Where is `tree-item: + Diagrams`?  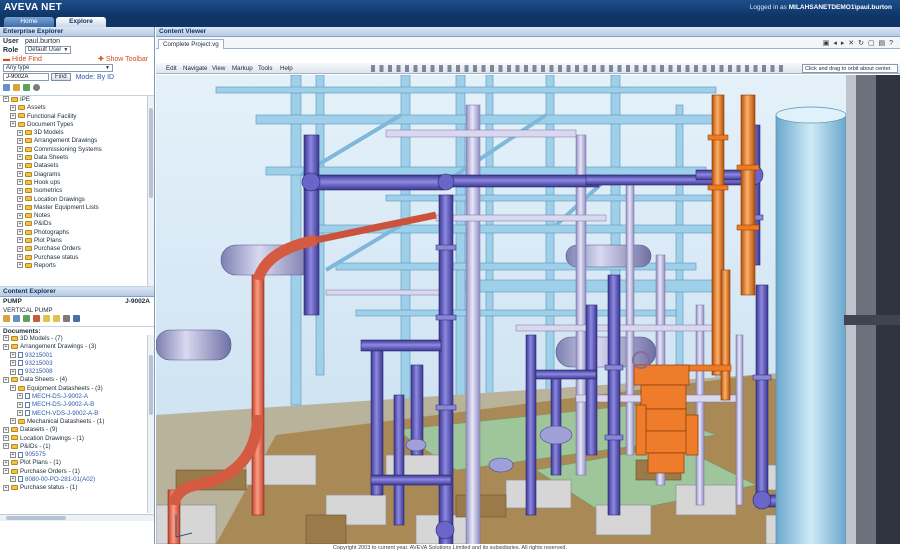
tree-item: + Diagrams is located at coordinates (77, 175).